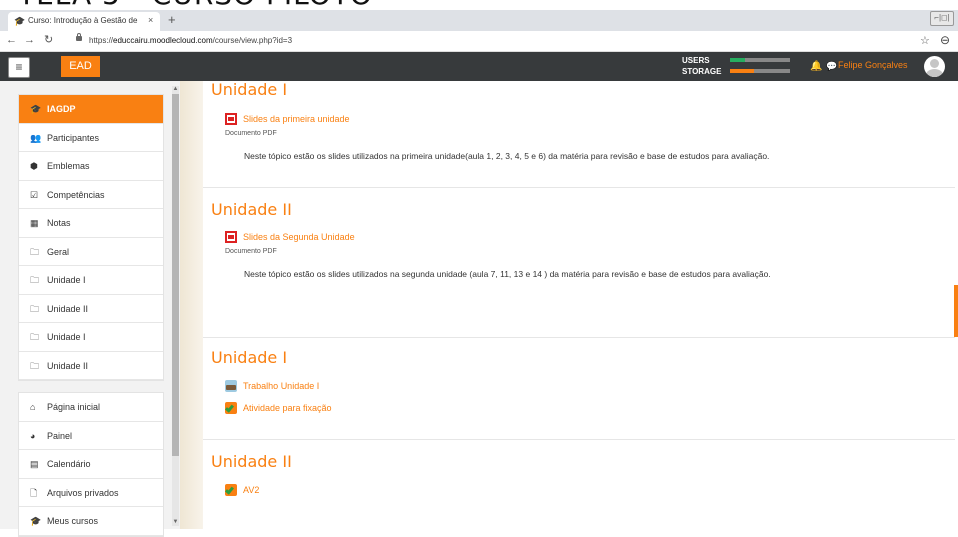  What do you see at coordinates (76, 194) in the screenshot?
I see `sidebar-item-label: Competências` at bounding box center [76, 194].